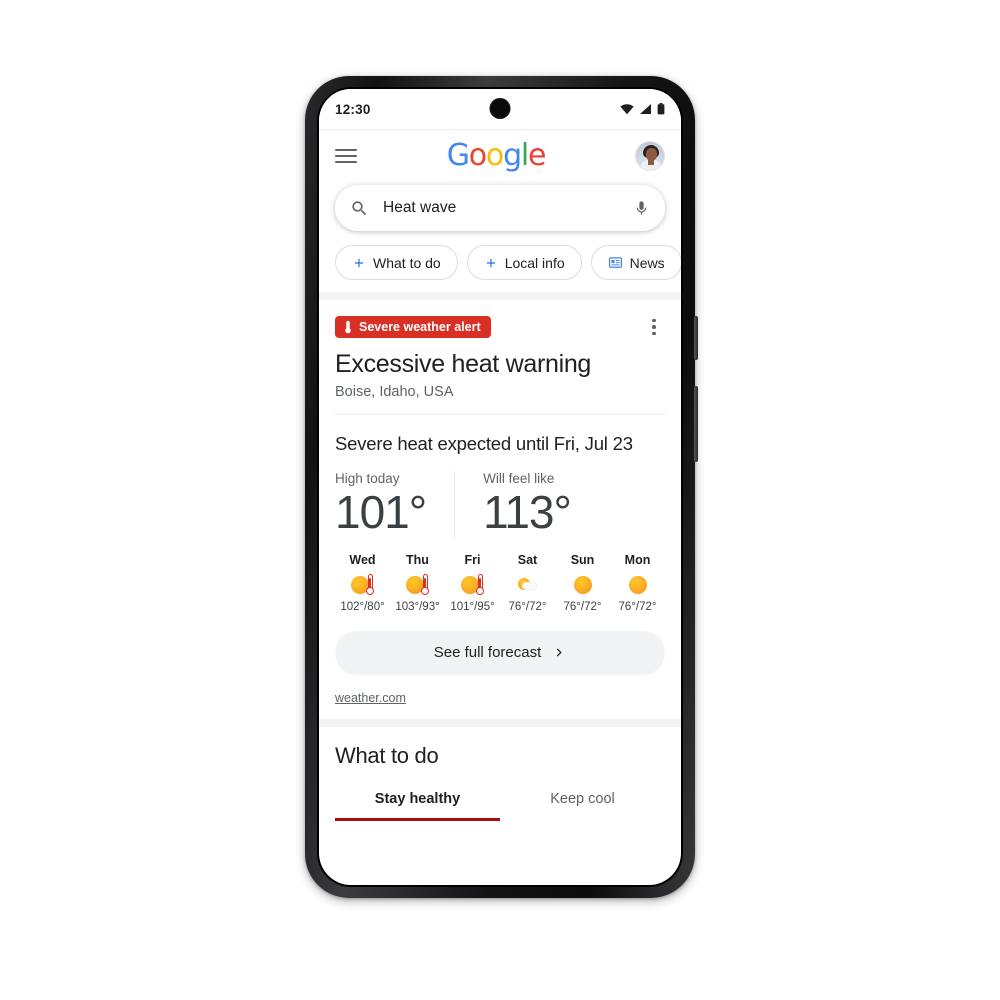 This screenshot has width=1000, height=1000. Describe the element at coordinates (582, 559) in the screenshot. I see `day-name: Sun` at that location.